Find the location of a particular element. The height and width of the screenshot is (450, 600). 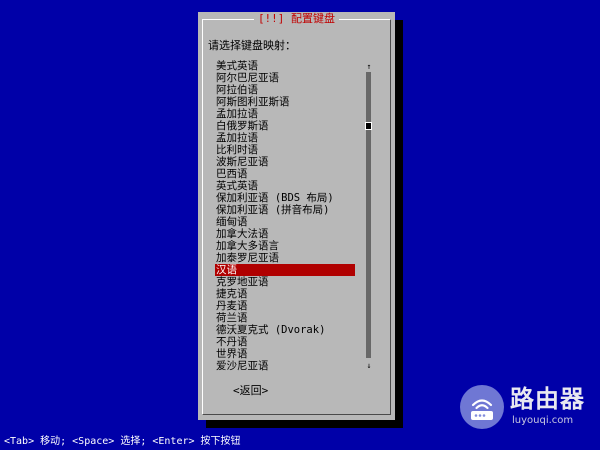

watermark: 路由器 luyouqi.com is located at coordinates (526, 407).